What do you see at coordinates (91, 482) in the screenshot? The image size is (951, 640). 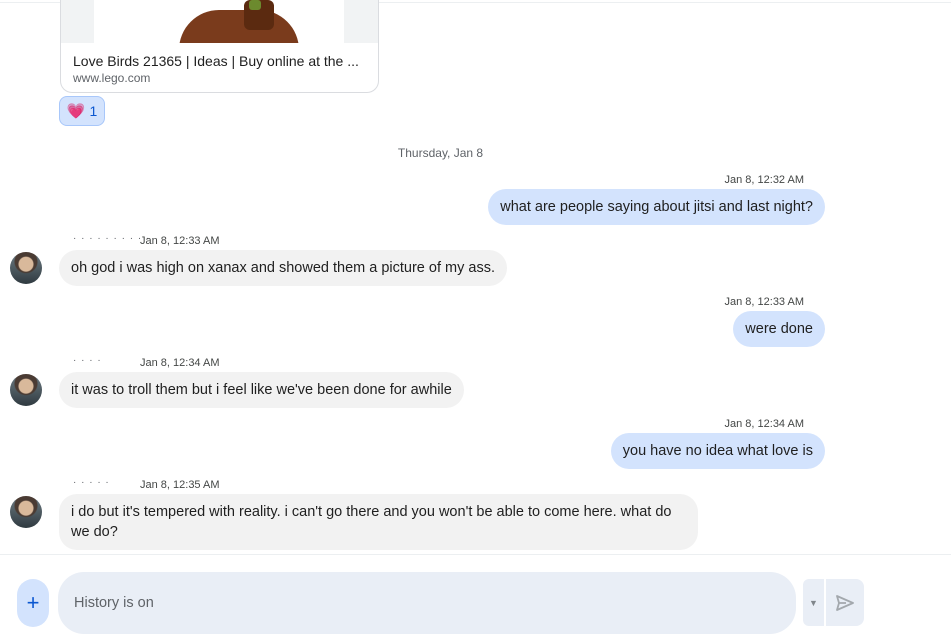 I see `sender-name: · · · · ·` at bounding box center [91, 482].